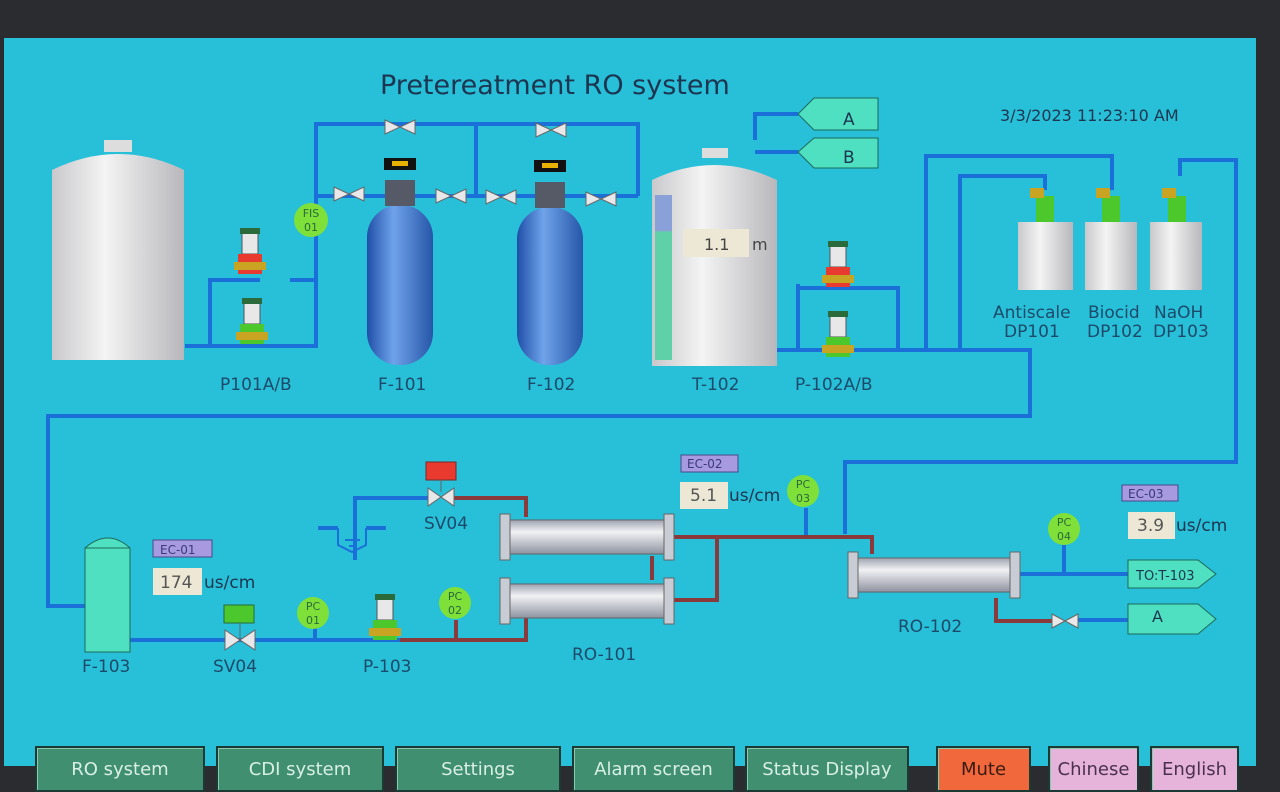  Describe the element at coordinates (934, 575) in the screenshot. I see `ro102-membrane` at that location.